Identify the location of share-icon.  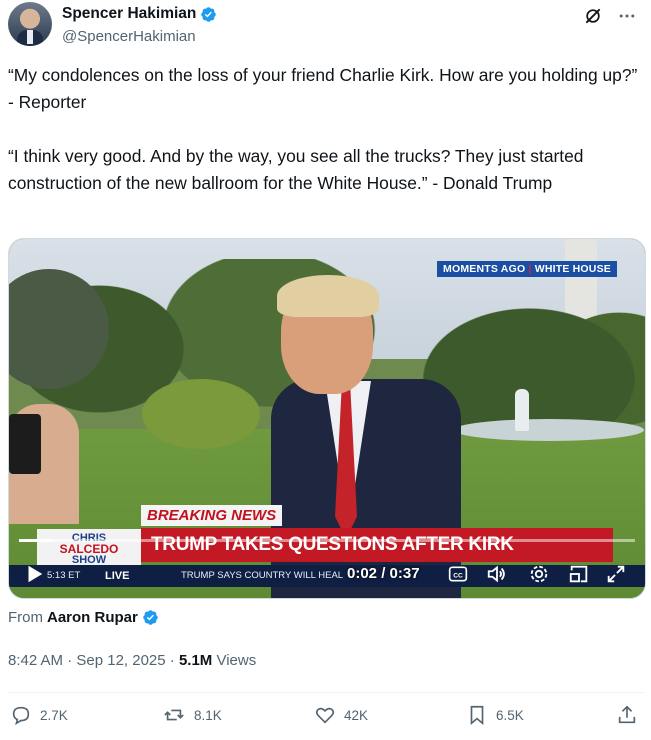
(627, 714).